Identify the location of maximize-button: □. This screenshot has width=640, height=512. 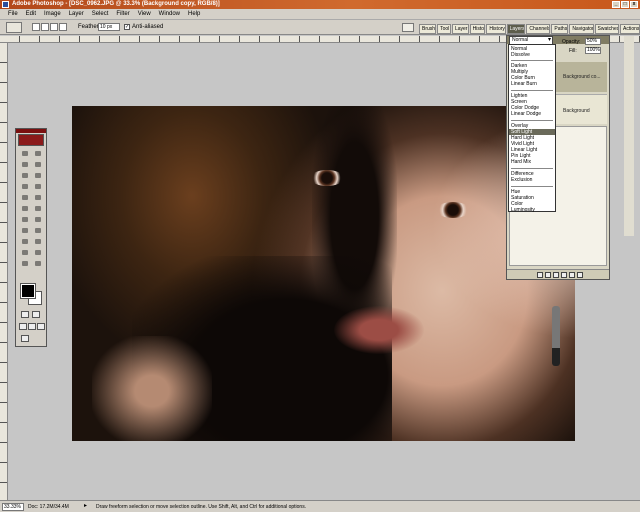
(625, 4).